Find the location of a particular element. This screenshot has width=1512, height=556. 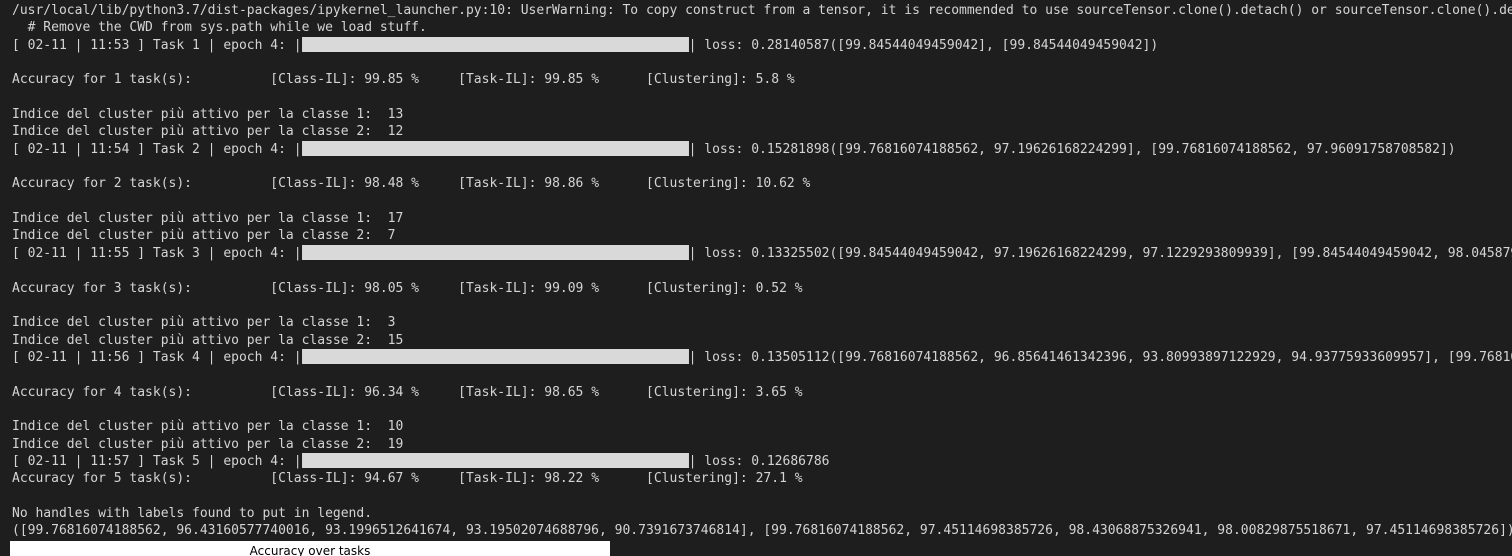

accuracy-label: Accuracy for 2 task(s): is located at coordinates (102, 184).